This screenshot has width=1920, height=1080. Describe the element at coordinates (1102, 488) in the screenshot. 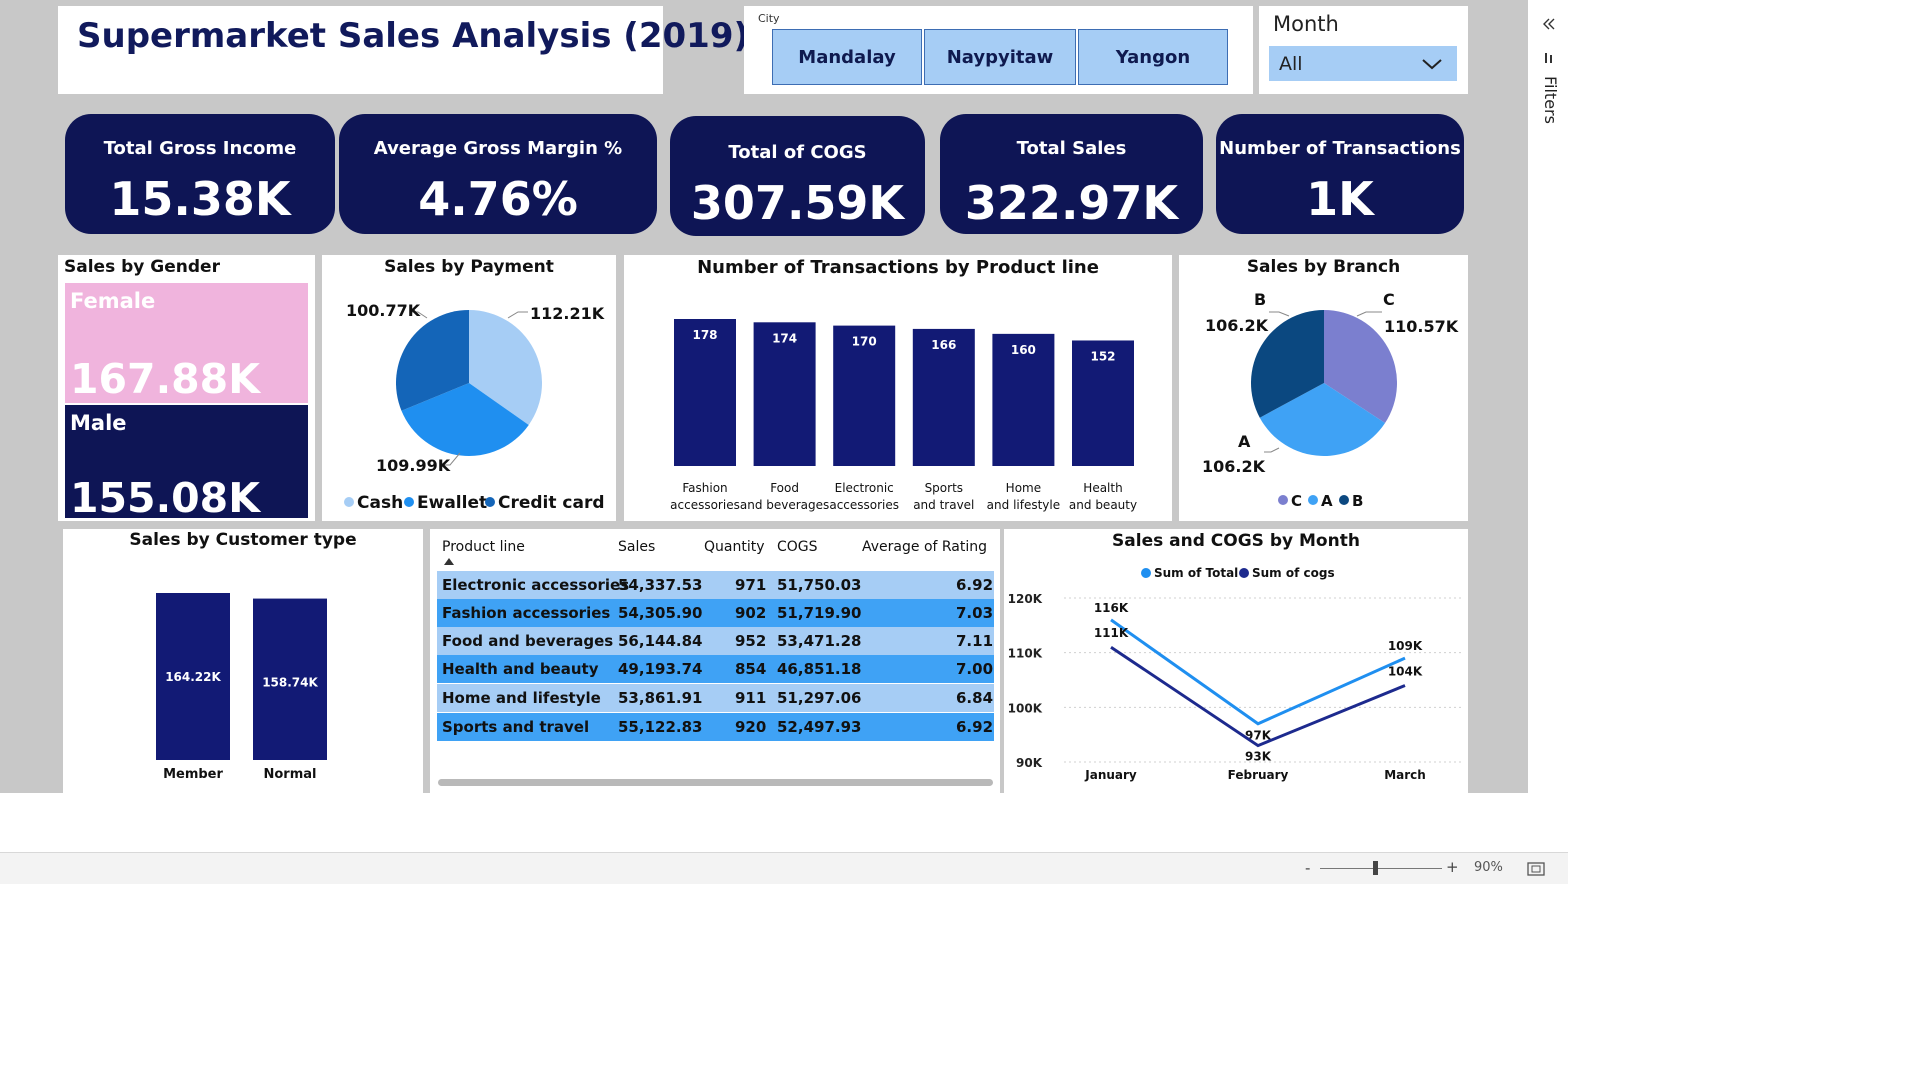

I see `x-tick-label: Health` at that location.